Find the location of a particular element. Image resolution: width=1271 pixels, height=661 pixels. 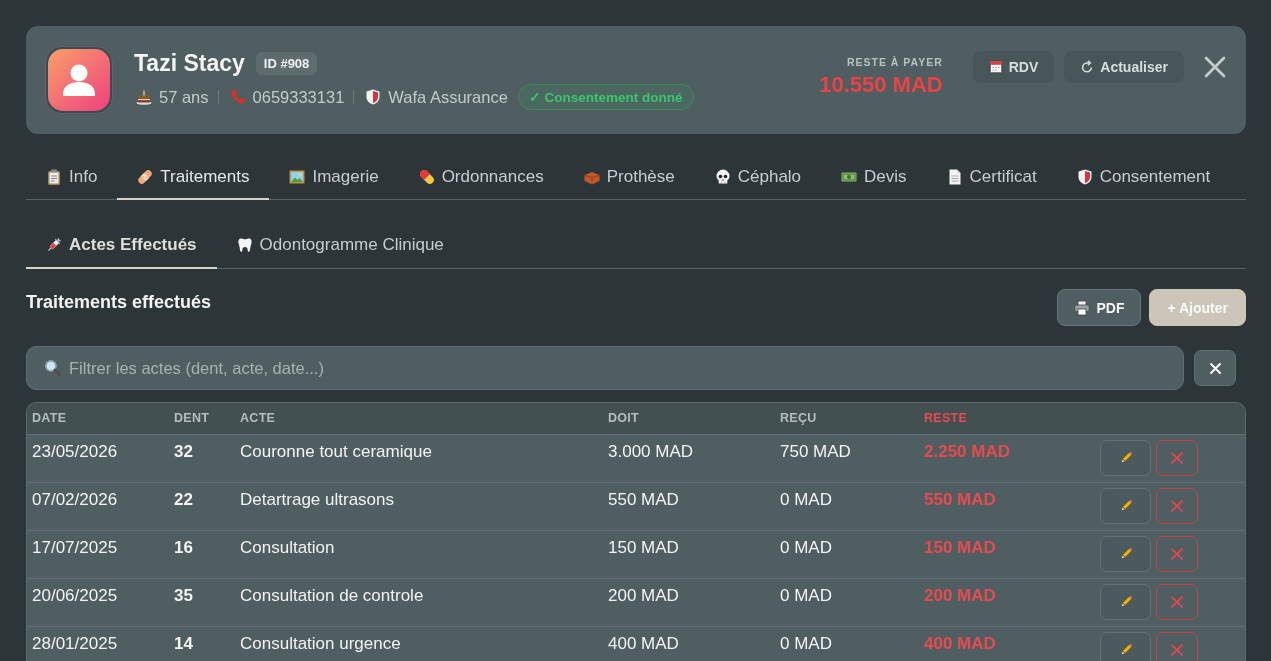

consent-badge: ✓ Consentement donné is located at coordinates (605, 97).